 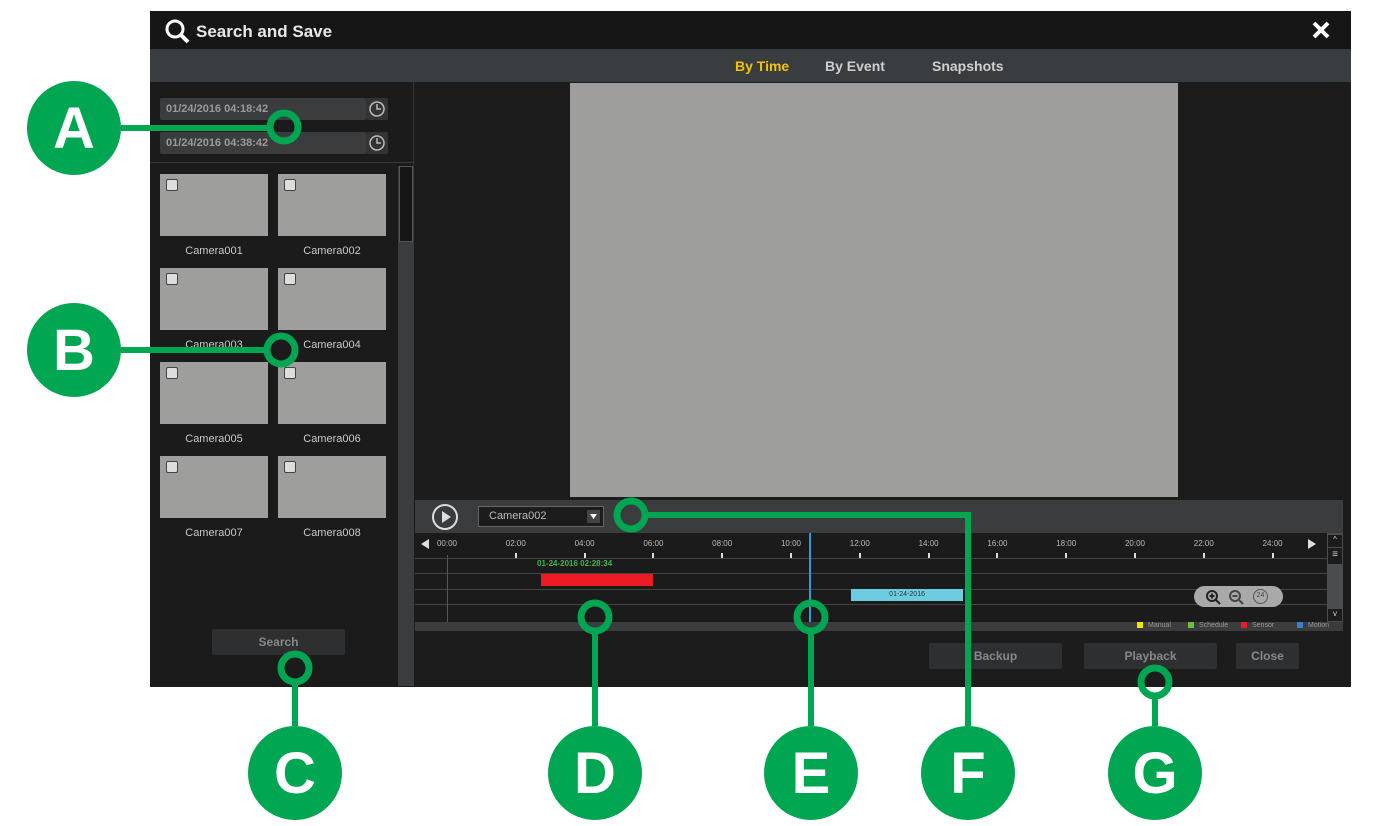 I want to click on callout-e: E, so click(x=811, y=709).